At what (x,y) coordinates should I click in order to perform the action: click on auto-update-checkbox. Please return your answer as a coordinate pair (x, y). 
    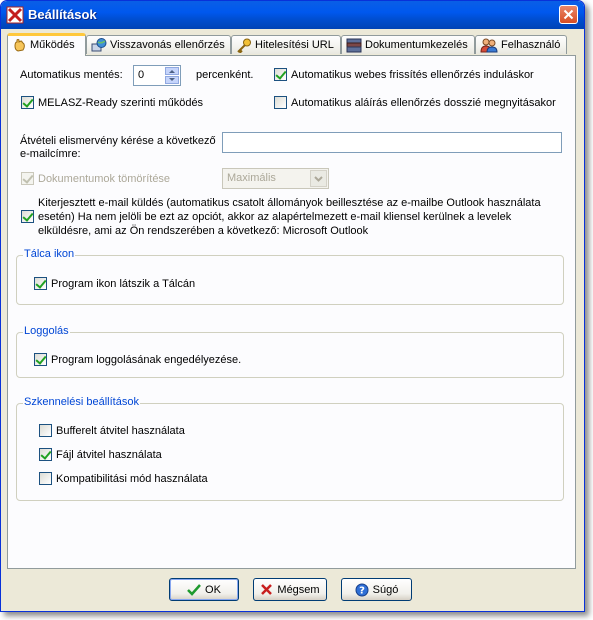
    Looking at the image, I should click on (280, 74).